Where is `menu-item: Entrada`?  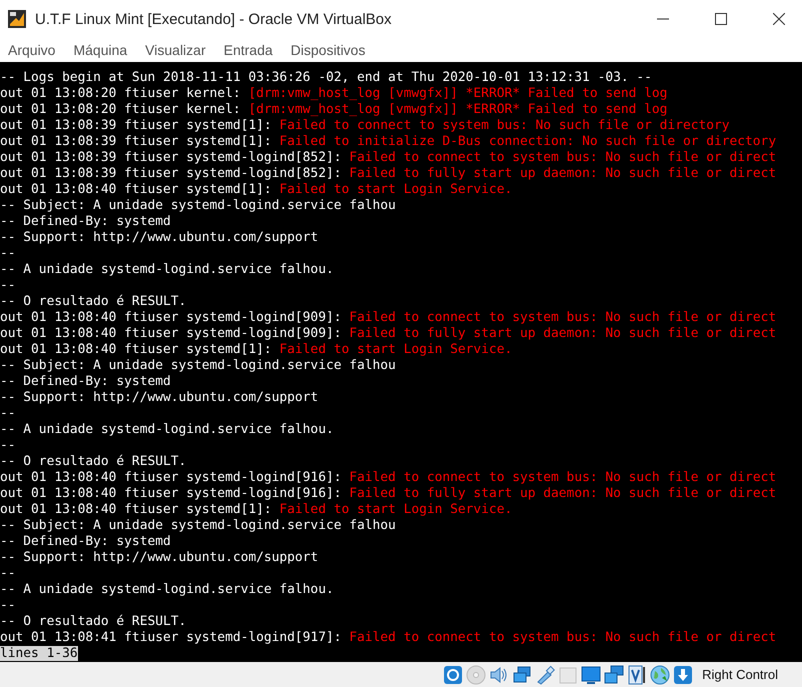
menu-item: Entrada is located at coordinates (248, 50).